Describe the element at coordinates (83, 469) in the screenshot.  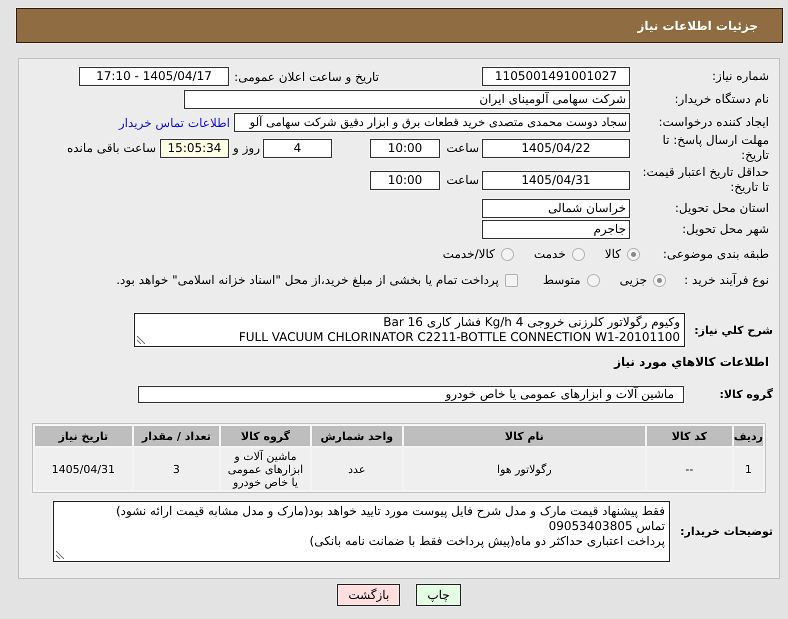
I see `table-cell: 1405/04/31` at that location.